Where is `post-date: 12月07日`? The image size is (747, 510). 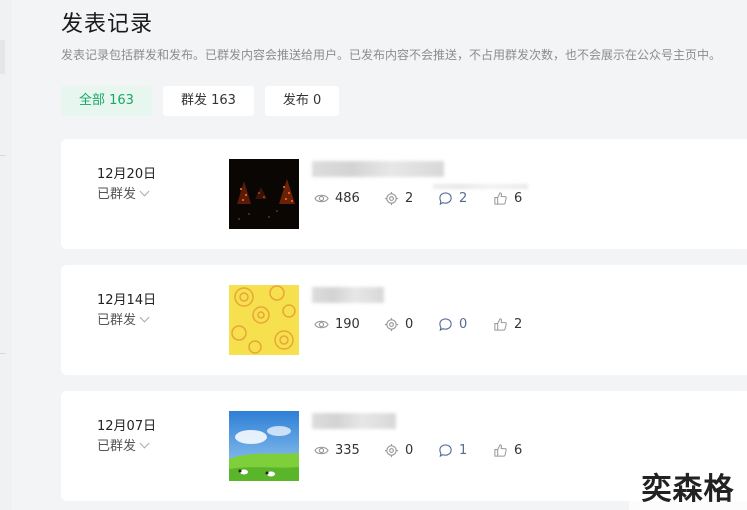 post-date: 12月07日 is located at coordinates (127, 426).